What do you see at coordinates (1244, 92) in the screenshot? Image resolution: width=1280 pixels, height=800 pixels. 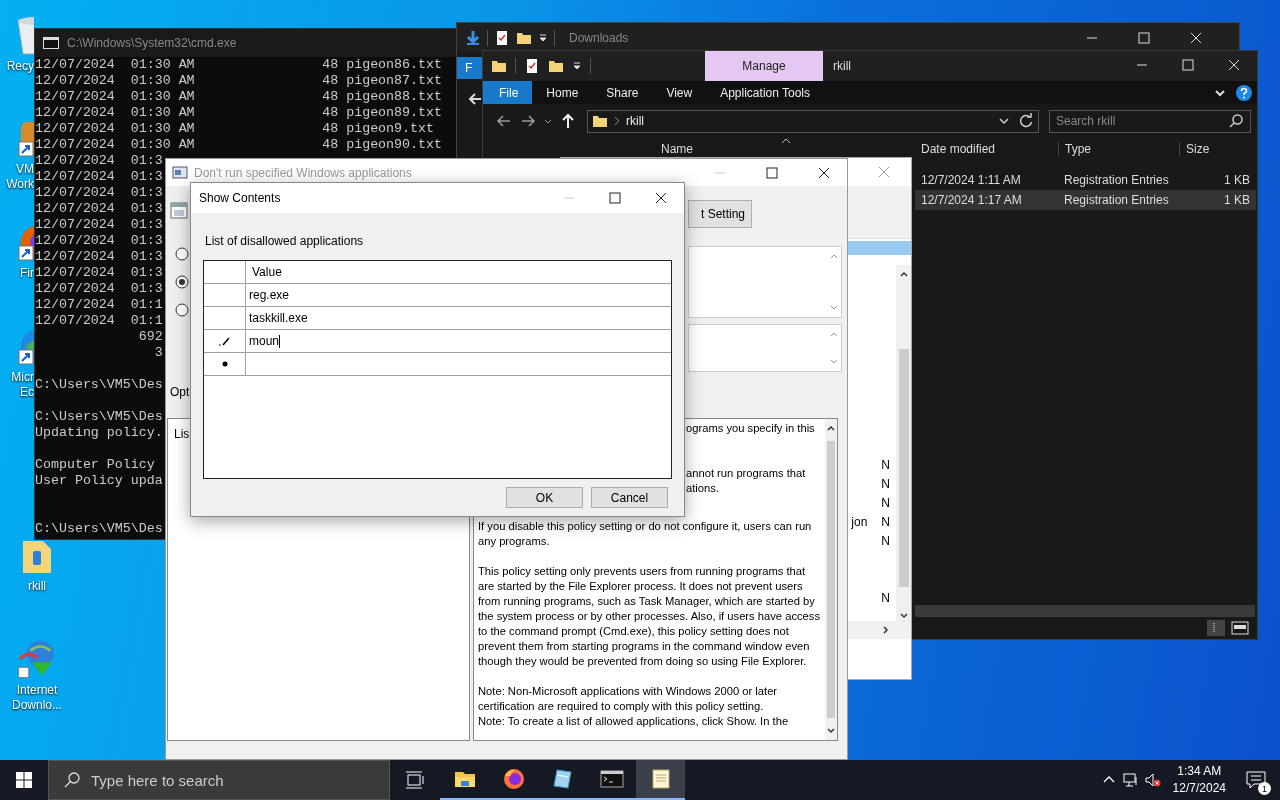 I see `help-icon` at bounding box center [1244, 92].